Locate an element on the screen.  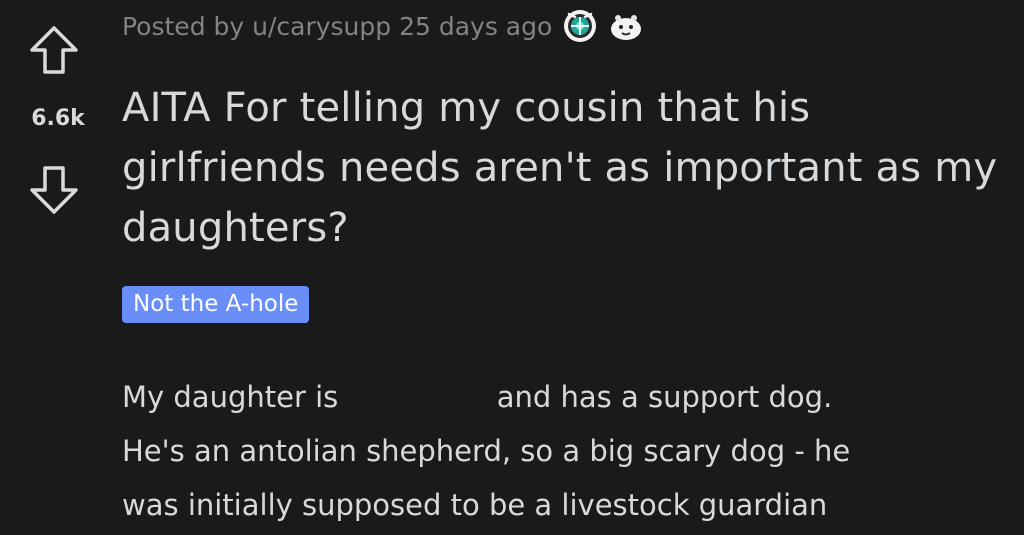
posted-by-text: Posted by u/carysupp 25 days ago is located at coordinates (337, 26).